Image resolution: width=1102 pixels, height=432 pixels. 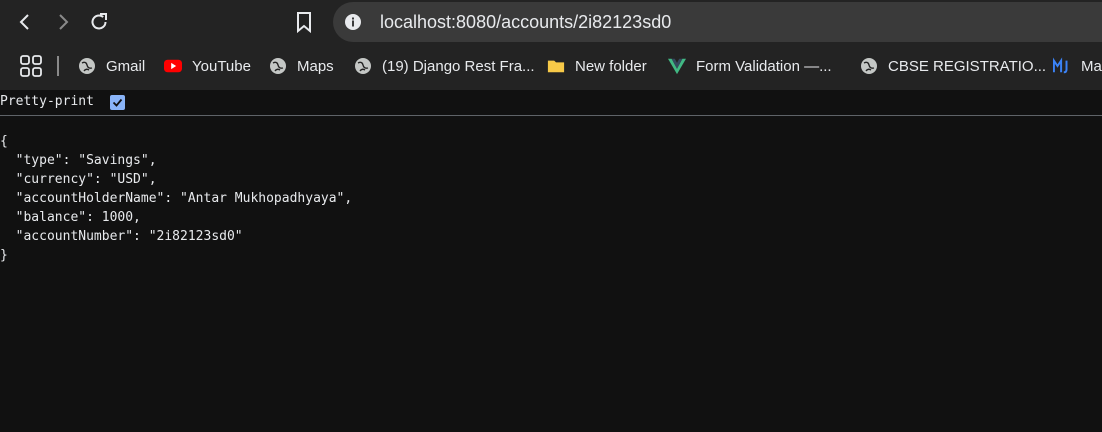 I want to click on arrow-right-icon, so click(x=64, y=22).